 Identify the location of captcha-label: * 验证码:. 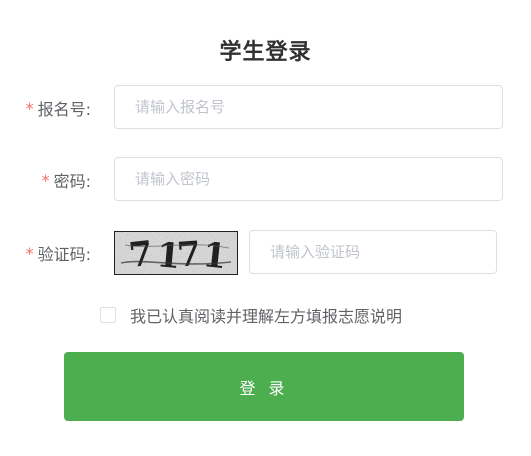
(58, 253).